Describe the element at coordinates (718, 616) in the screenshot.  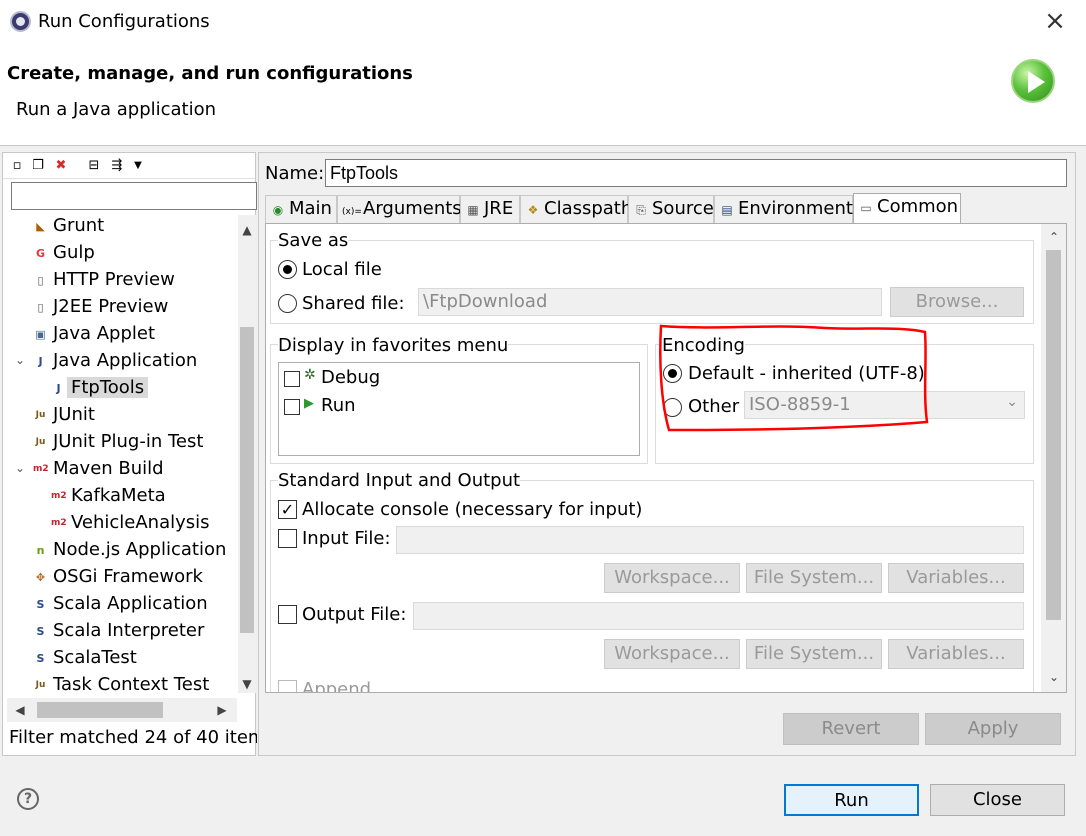
I see `output-file-field` at that location.